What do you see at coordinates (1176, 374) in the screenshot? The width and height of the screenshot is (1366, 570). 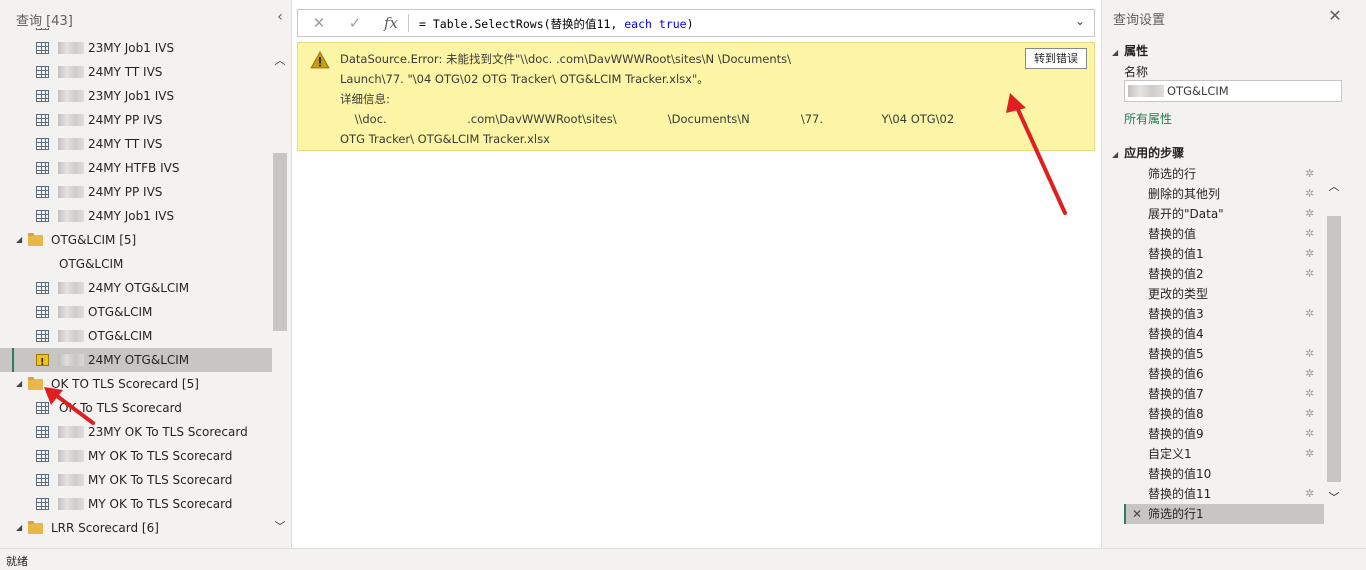 I see `applied-step-label: 替换的值6` at bounding box center [1176, 374].